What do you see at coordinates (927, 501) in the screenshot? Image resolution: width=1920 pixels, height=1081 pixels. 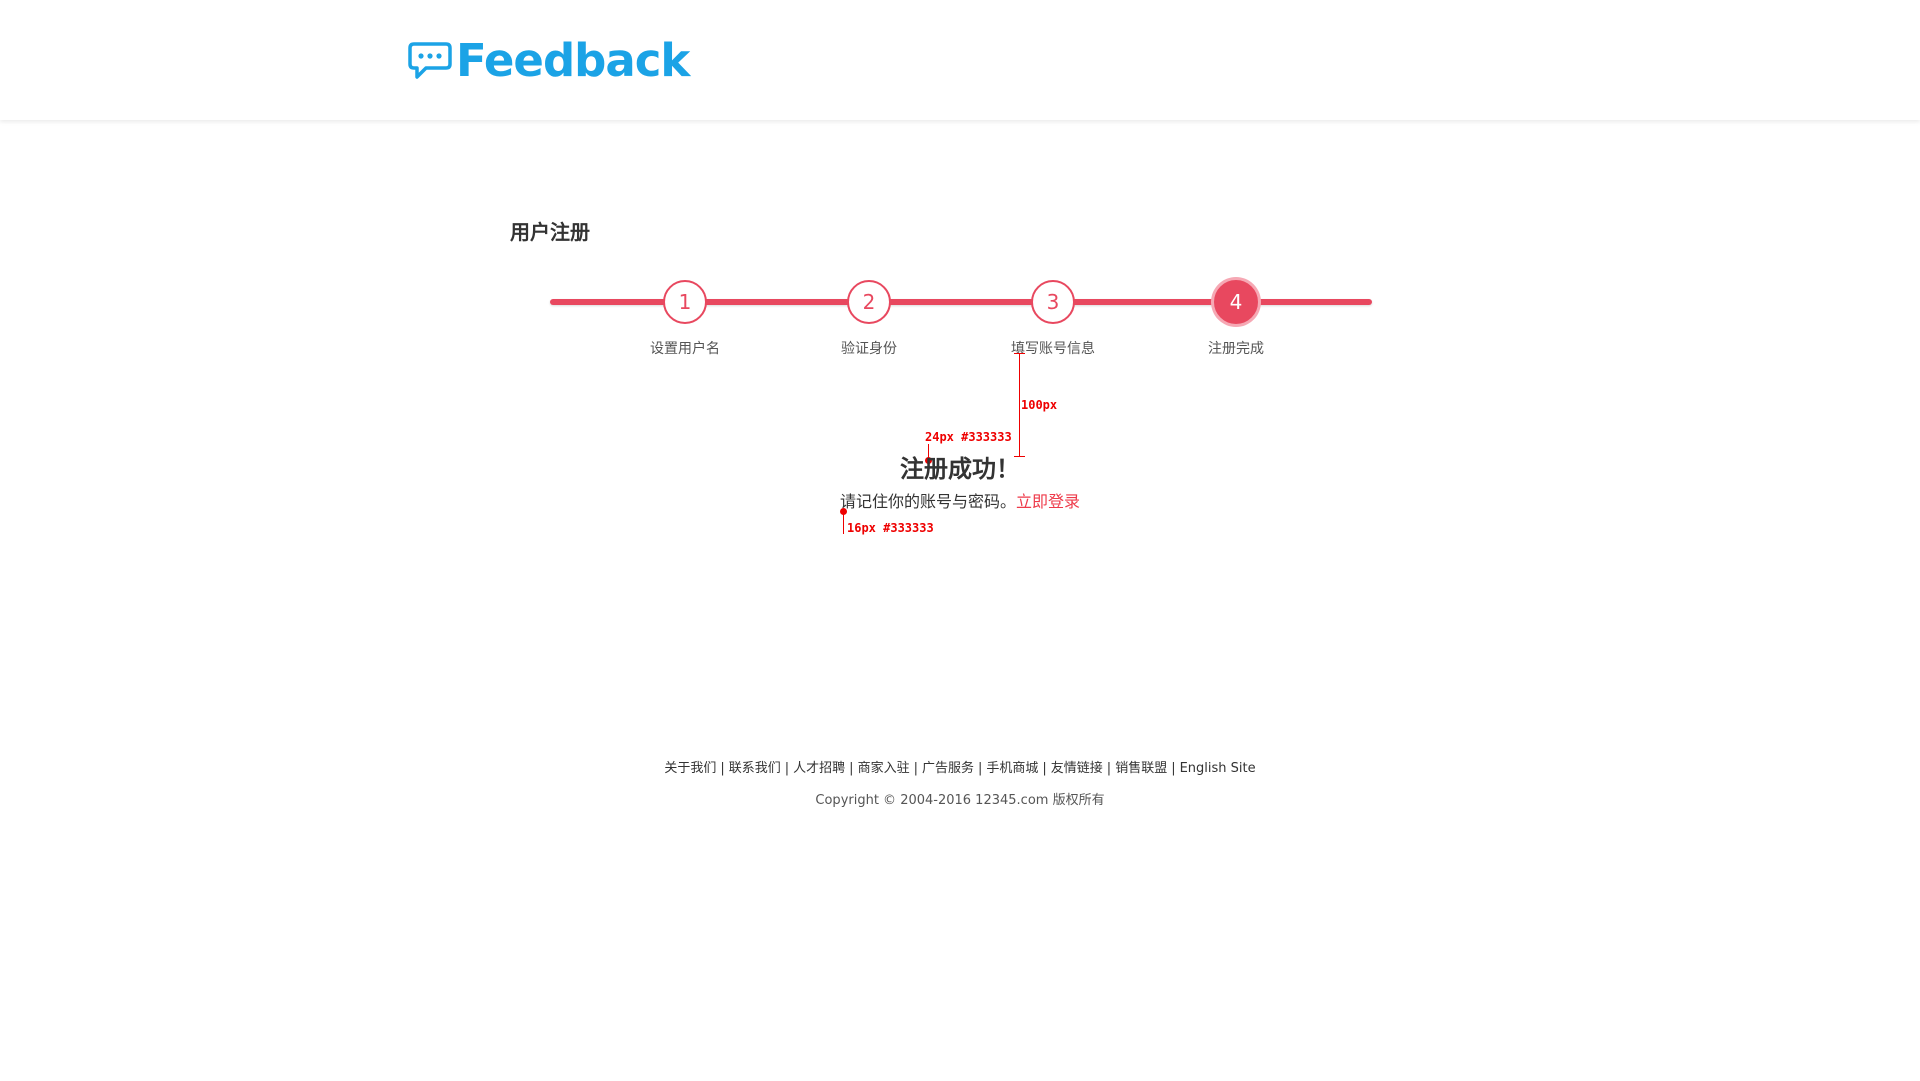 I see `success-tip-text: 请记住你的账号与密码。` at bounding box center [927, 501].